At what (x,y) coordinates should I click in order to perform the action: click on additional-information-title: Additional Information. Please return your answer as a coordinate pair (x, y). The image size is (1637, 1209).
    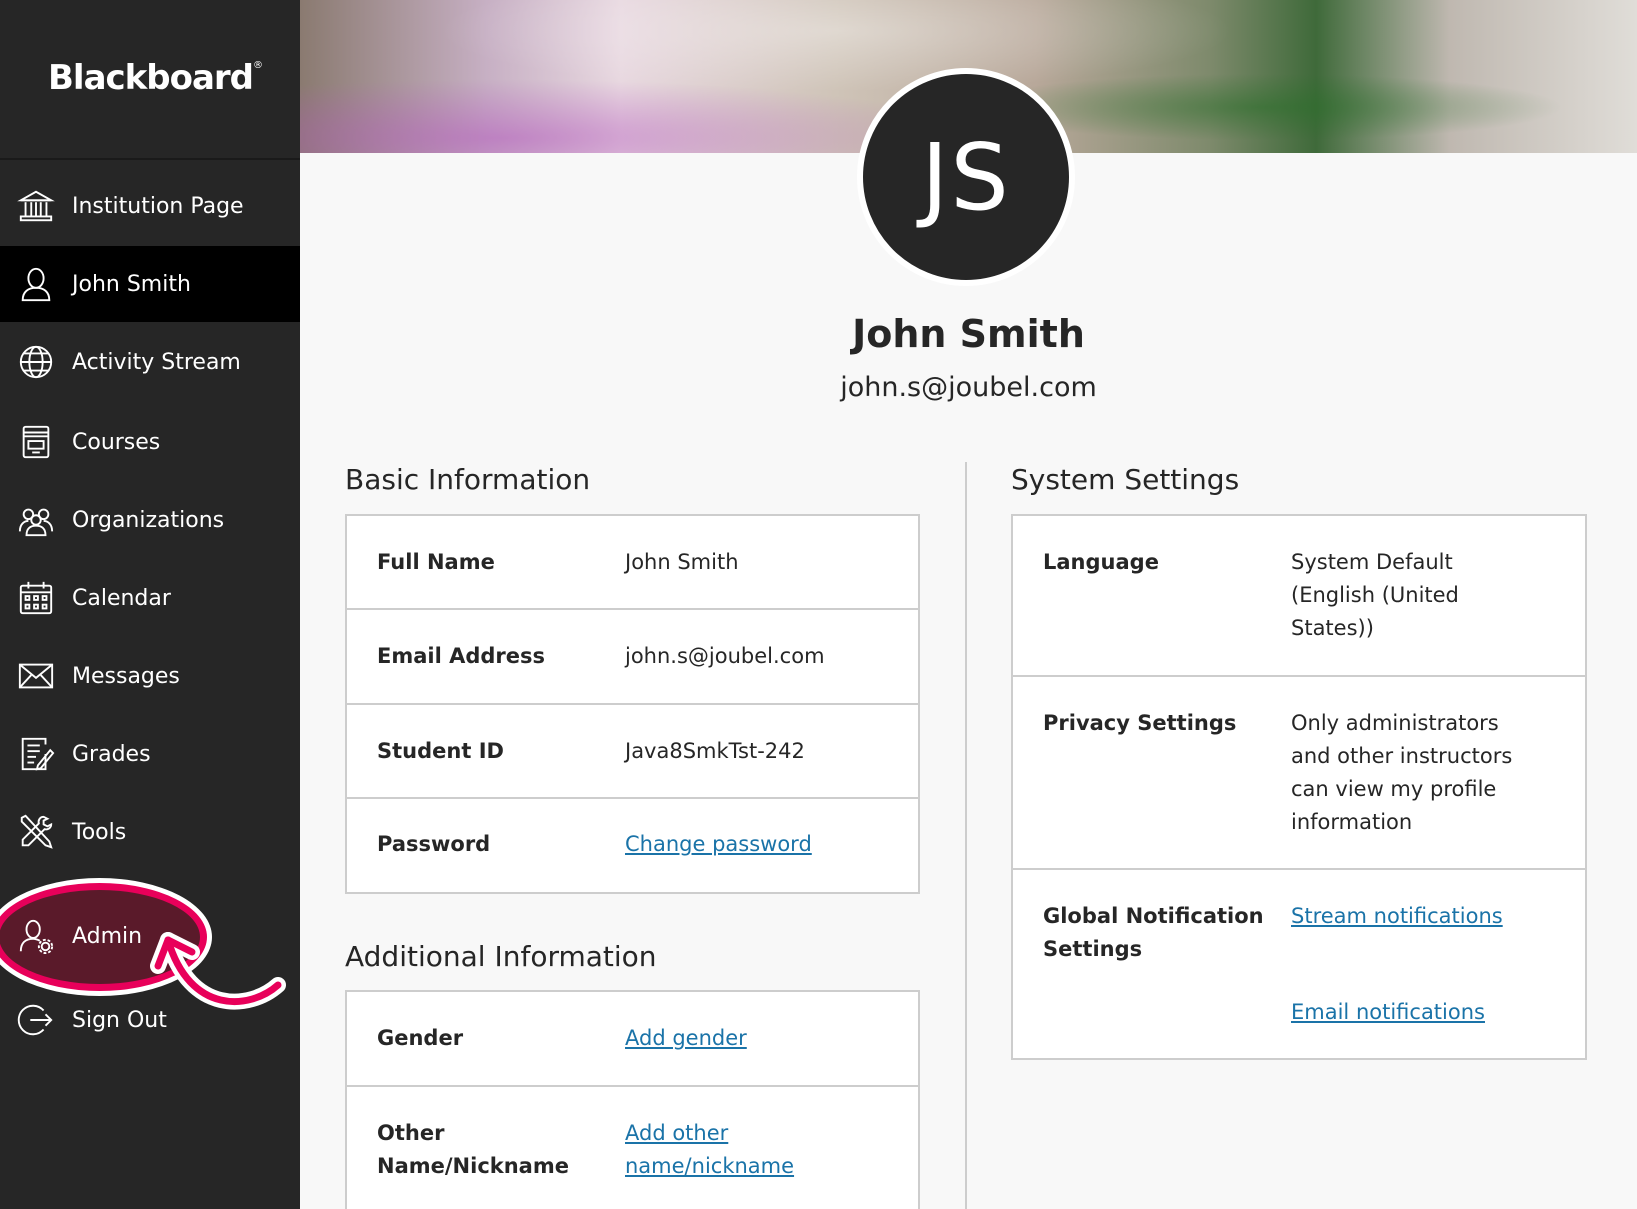
    Looking at the image, I should click on (501, 956).